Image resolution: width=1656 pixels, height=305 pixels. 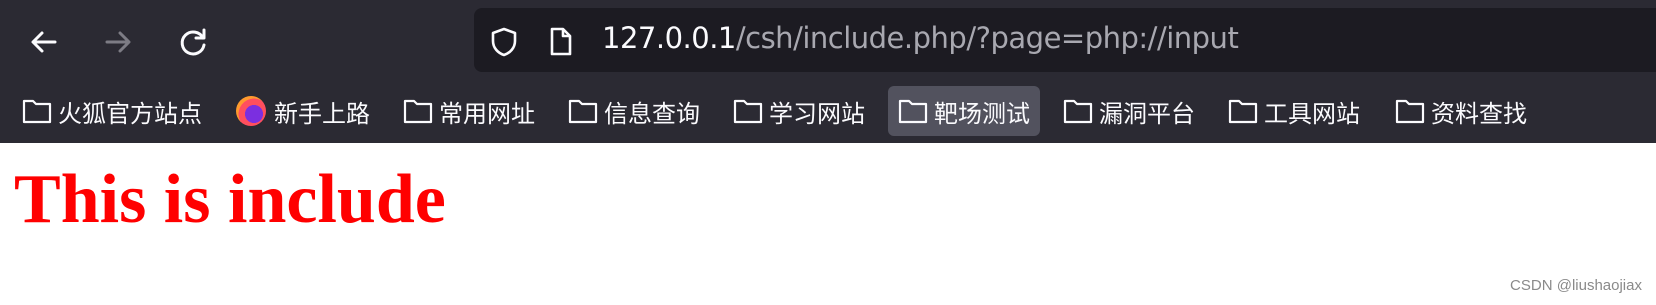 I want to click on bookmark-label: 资料查找, so click(x=1479, y=113).